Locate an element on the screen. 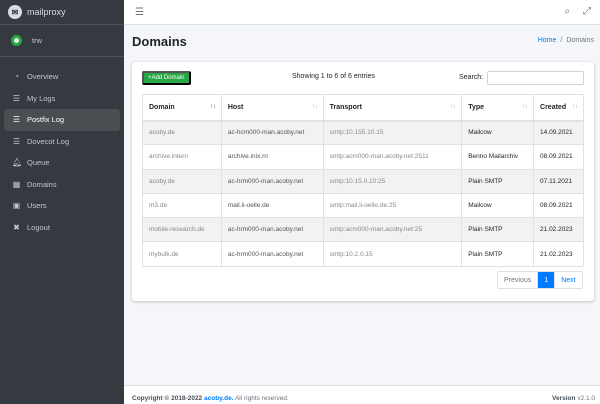 The image size is (600, 404). sidebar-item-dovecot-log: ☰ Dovecot Log is located at coordinates (62, 142).